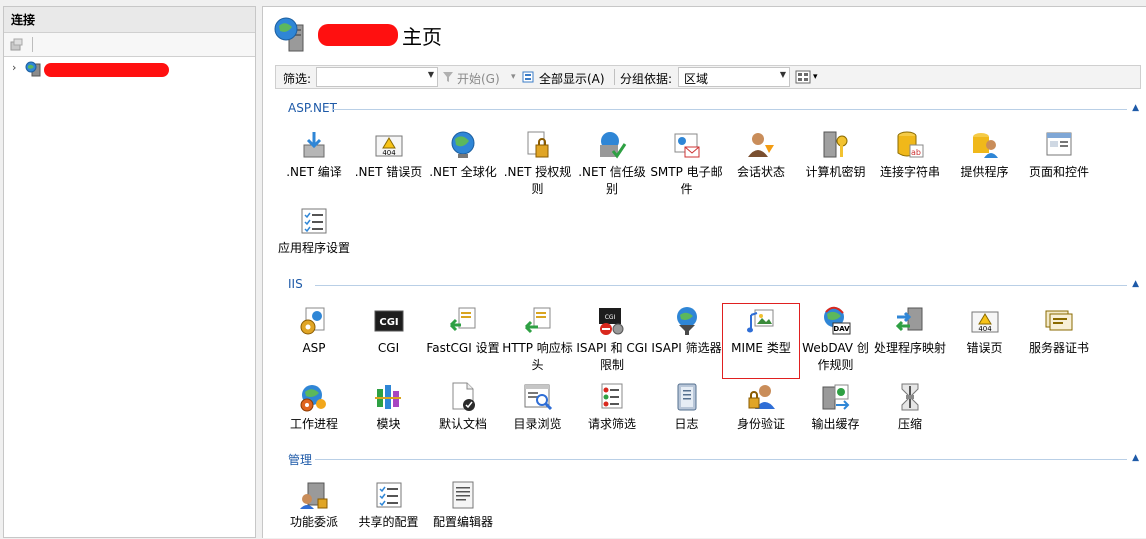  I want to click on feature-label: 目录浏览, so click(537, 424).